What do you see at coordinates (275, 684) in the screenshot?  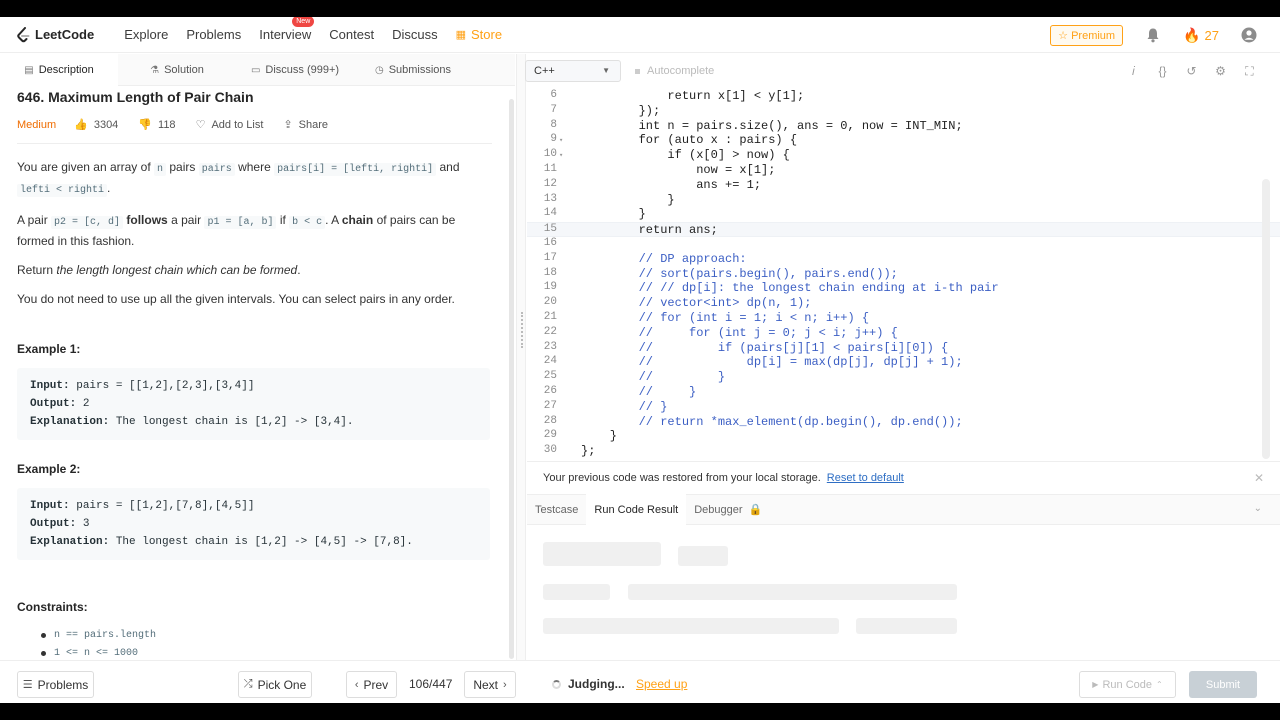 I see `pick-one-button: ⤮ Pick One` at bounding box center [275, 684].